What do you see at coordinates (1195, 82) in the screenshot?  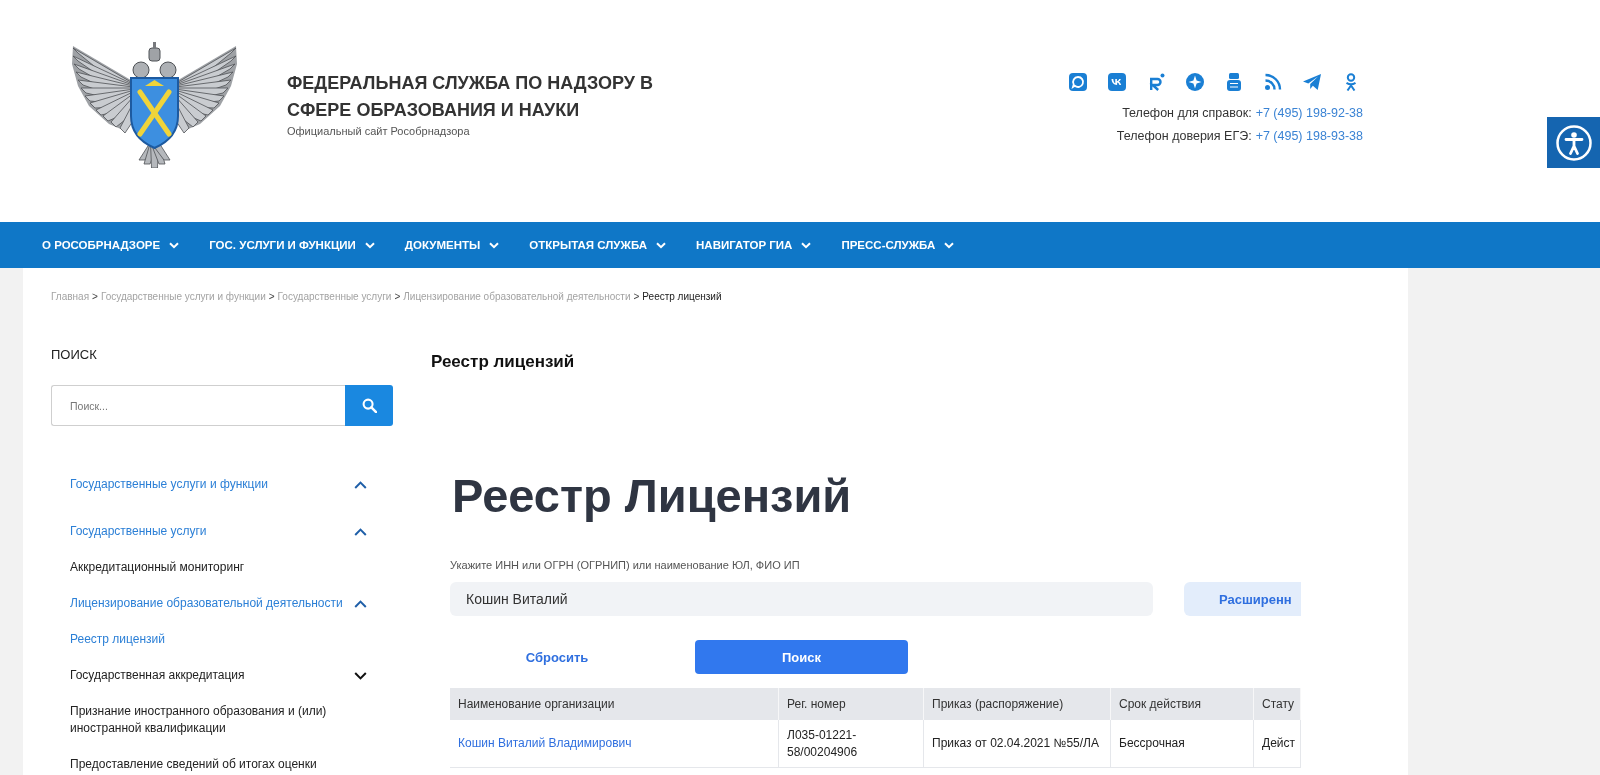 I see `star-circle-icon` at bounding box center [1195, 82].